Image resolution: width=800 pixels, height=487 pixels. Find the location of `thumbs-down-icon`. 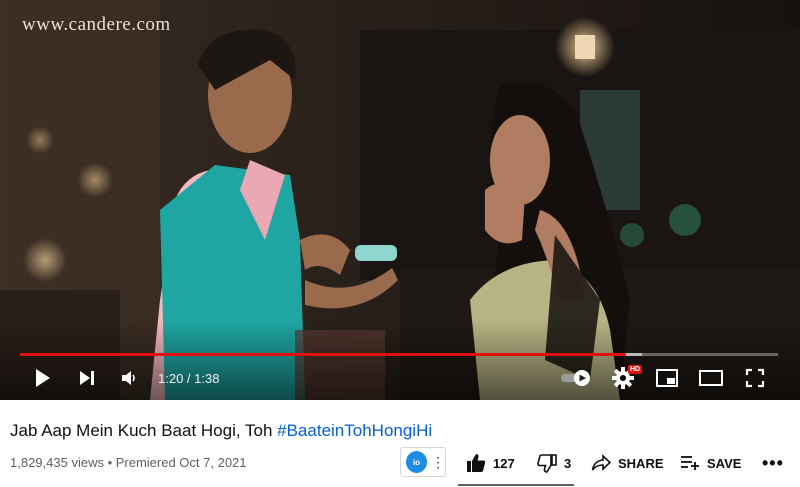

thumbs-down-icon is located at coordinates (547, 463).